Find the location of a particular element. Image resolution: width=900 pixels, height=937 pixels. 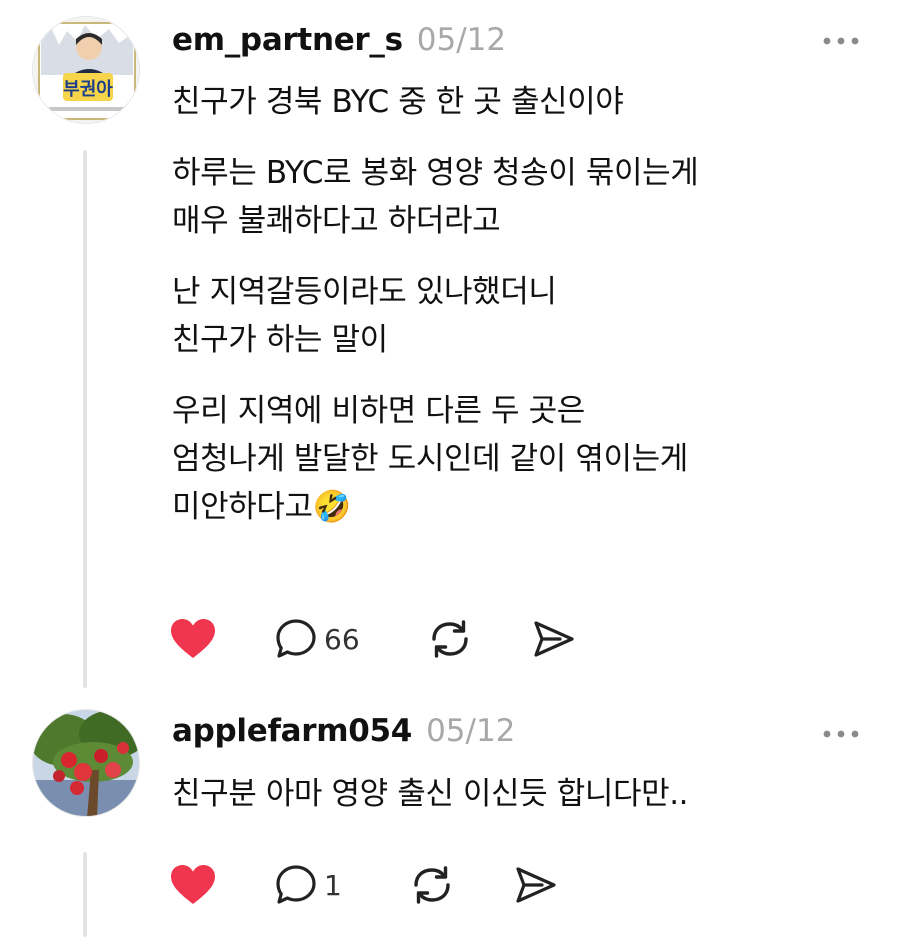

text-line: 매우 불쾌하다고 하더라고 is located at coordinates (336, 221).